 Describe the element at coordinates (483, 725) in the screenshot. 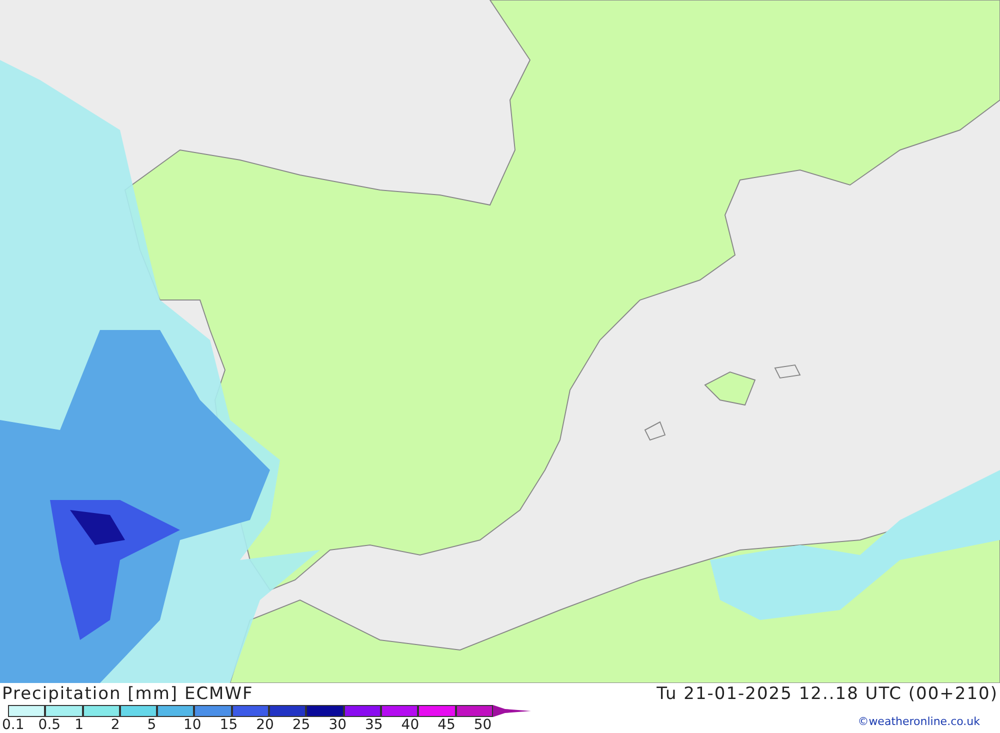

I see `legend-label: 50` at that location.